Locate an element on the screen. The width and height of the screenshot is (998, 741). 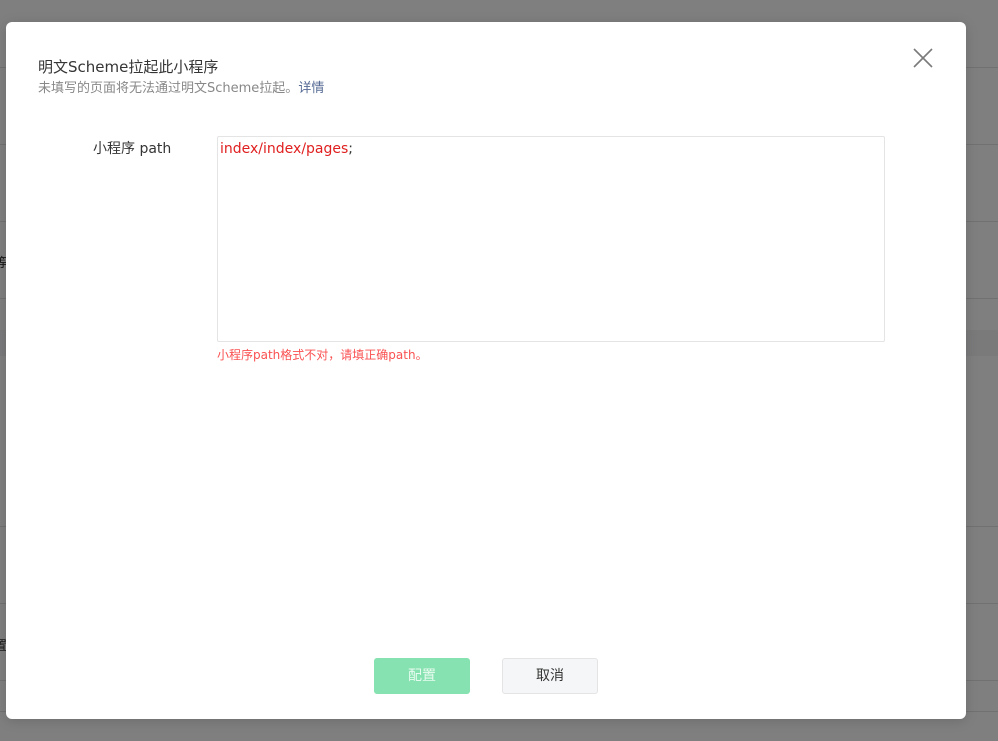
close-icon is located at coordinates (923, 58).